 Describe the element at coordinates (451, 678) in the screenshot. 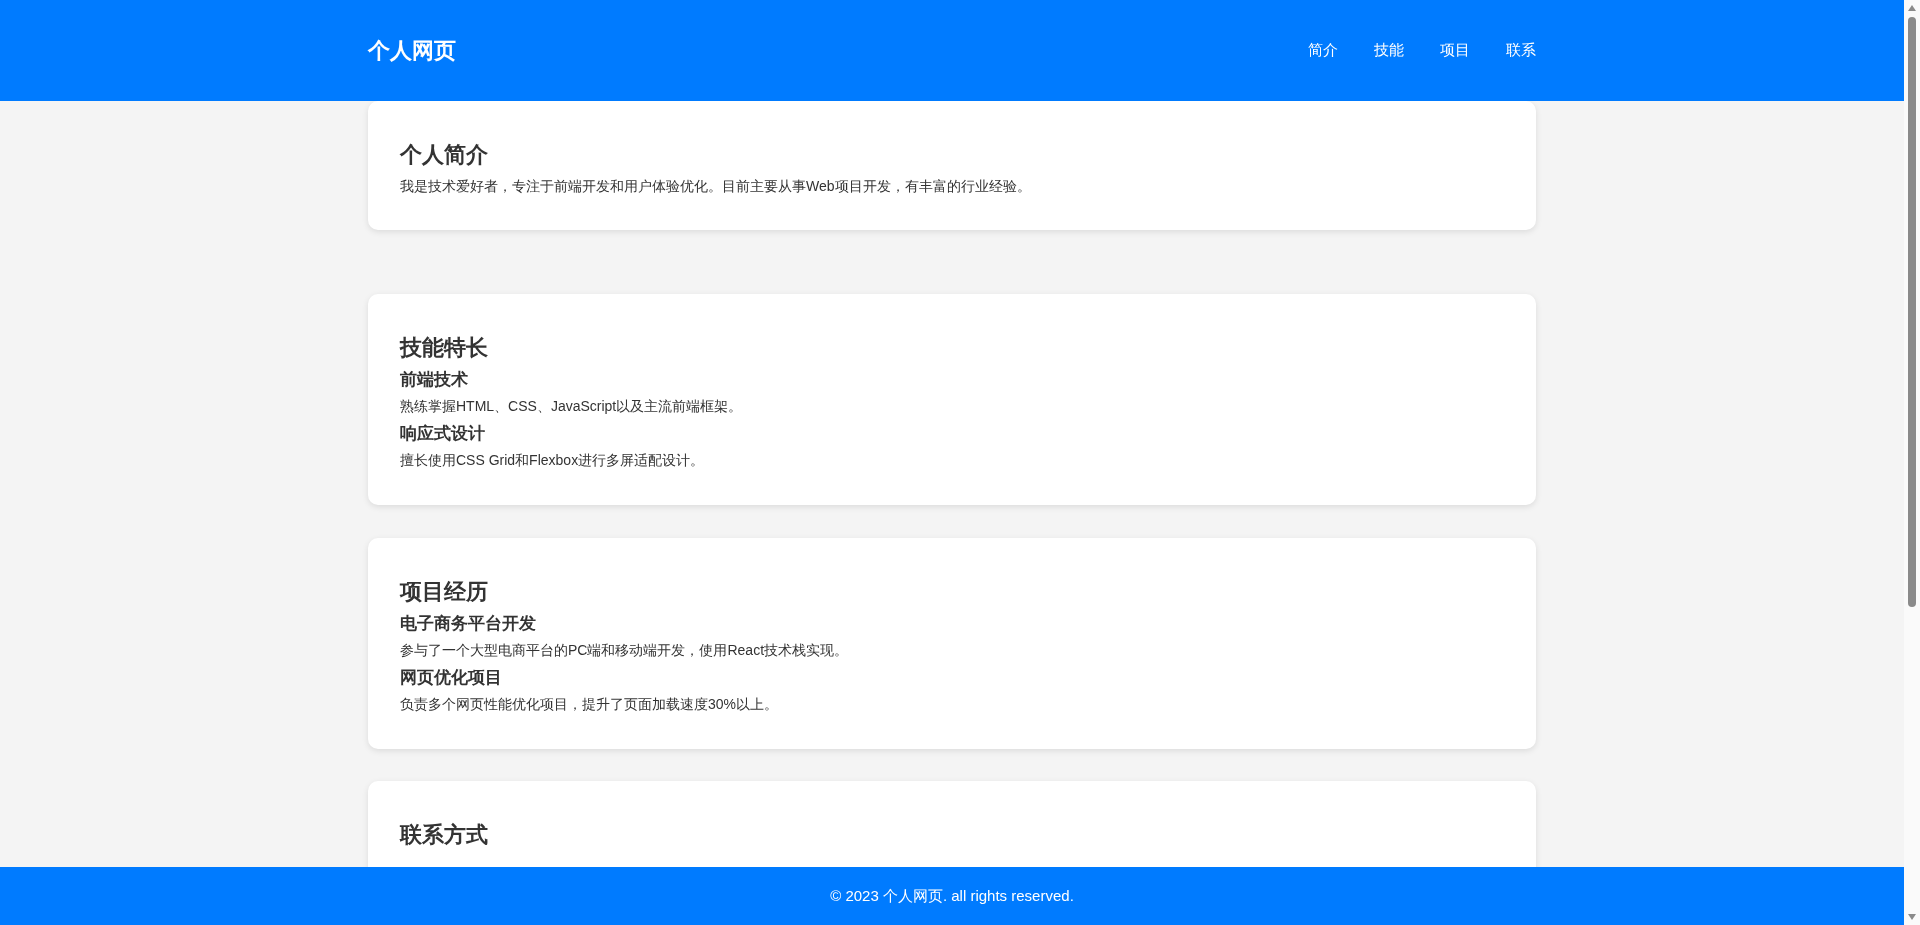

I see `item-heading: 网页优化项目` at that location.